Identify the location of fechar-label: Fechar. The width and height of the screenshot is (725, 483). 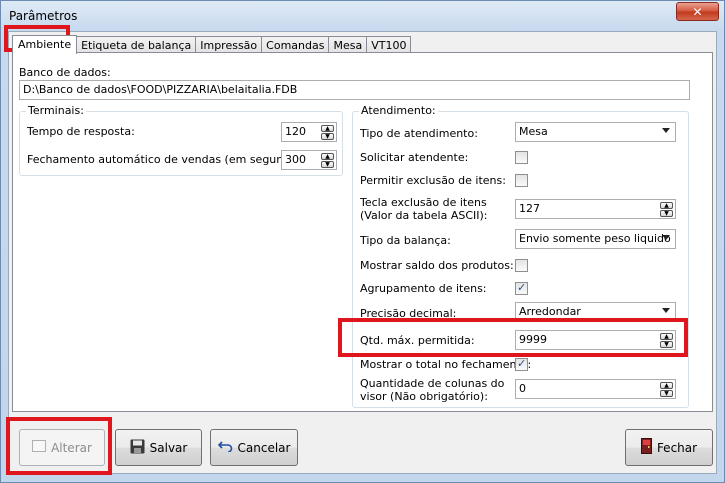
(677, 447).